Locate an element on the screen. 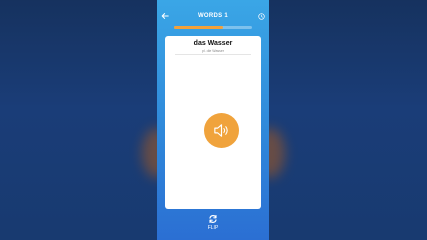 Image resolution: width=427 pixels, height=240 pixels. audio-button is located at coordinates (221, 130).